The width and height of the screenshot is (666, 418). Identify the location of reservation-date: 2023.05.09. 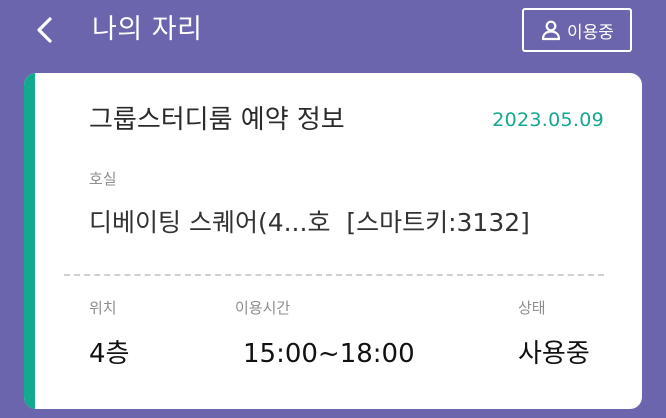
(548, 120).